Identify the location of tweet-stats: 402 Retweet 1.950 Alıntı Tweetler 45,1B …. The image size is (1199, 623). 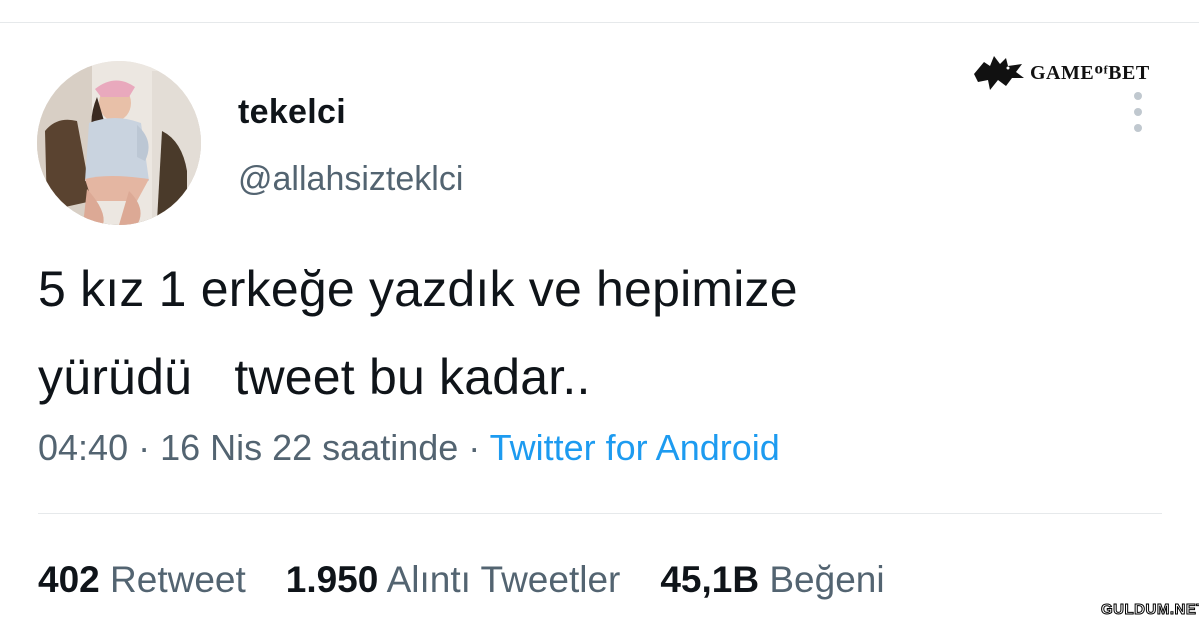
(461, 580).